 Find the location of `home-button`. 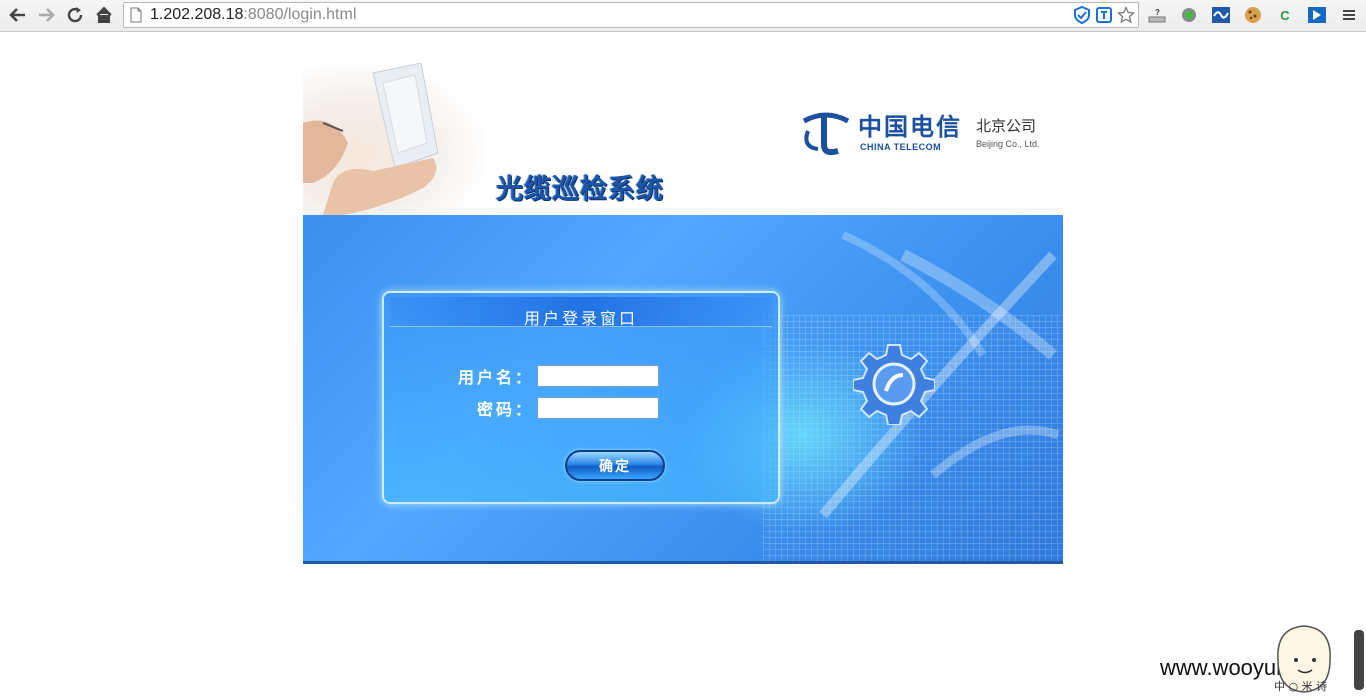

home-button is located at coordinates (104, 15).